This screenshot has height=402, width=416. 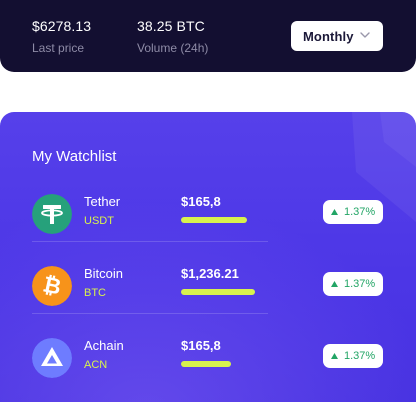 What do you see at coordinates (99, 221) in the screenshot?
I see `coin-symbol: USDT` at bounding box center [99, 221].